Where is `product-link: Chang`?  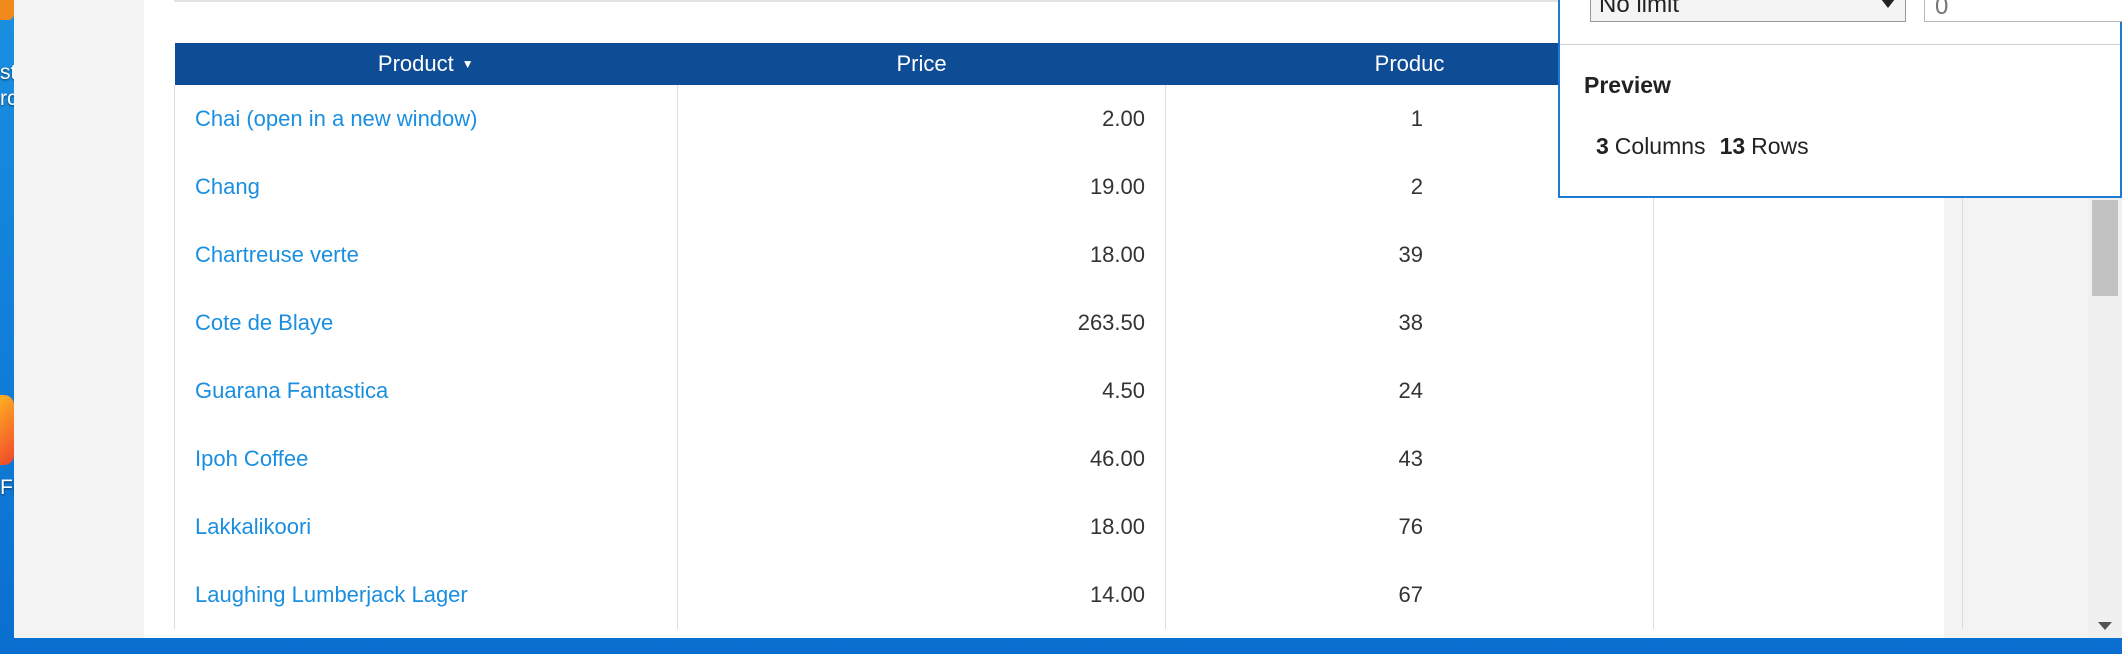
product-link: Chang is located at coordinates (227, 186).